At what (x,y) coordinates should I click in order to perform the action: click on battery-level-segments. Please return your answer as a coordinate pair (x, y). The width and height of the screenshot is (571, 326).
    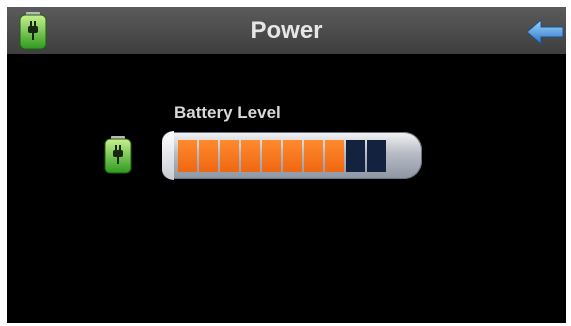
    Looking at the image, I should click on (282, 156).